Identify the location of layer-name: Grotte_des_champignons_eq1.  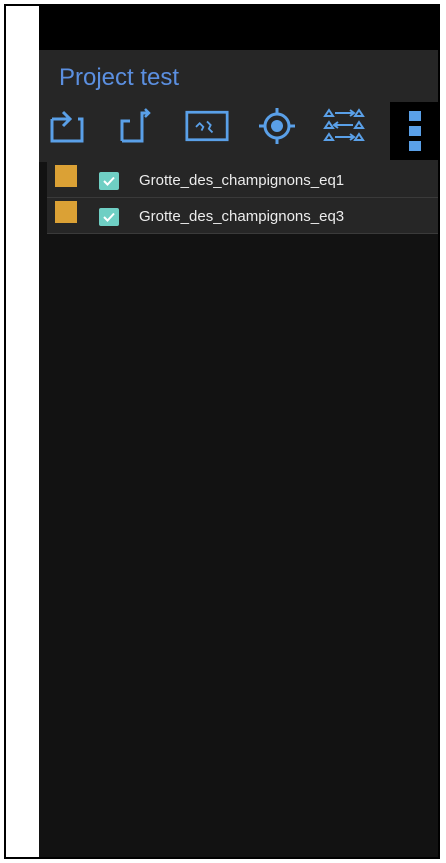
(242, 180).